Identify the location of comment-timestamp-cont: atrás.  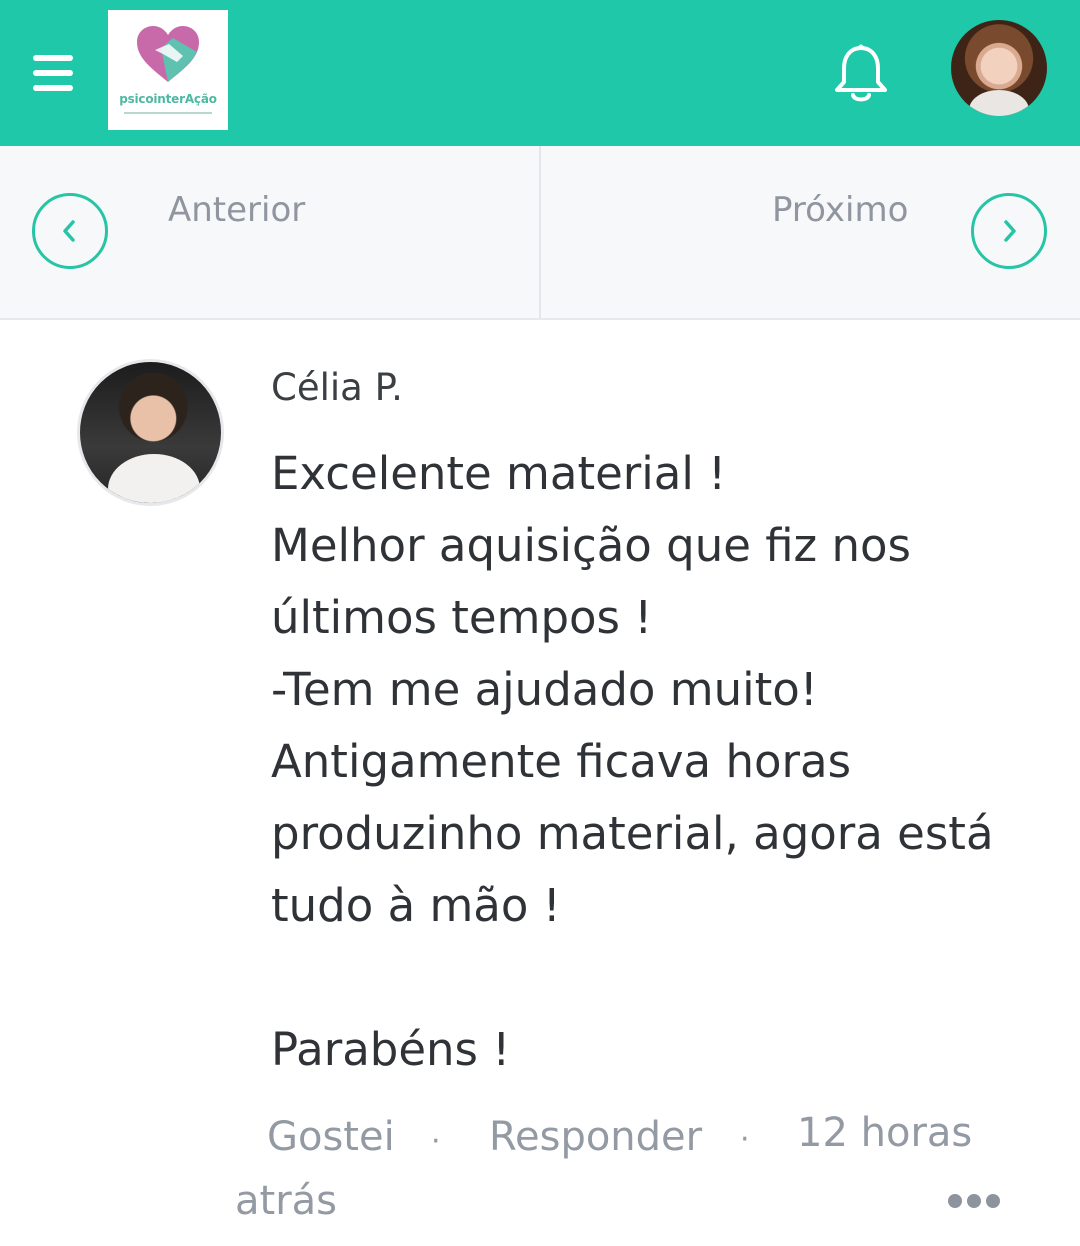
(286, 1201).